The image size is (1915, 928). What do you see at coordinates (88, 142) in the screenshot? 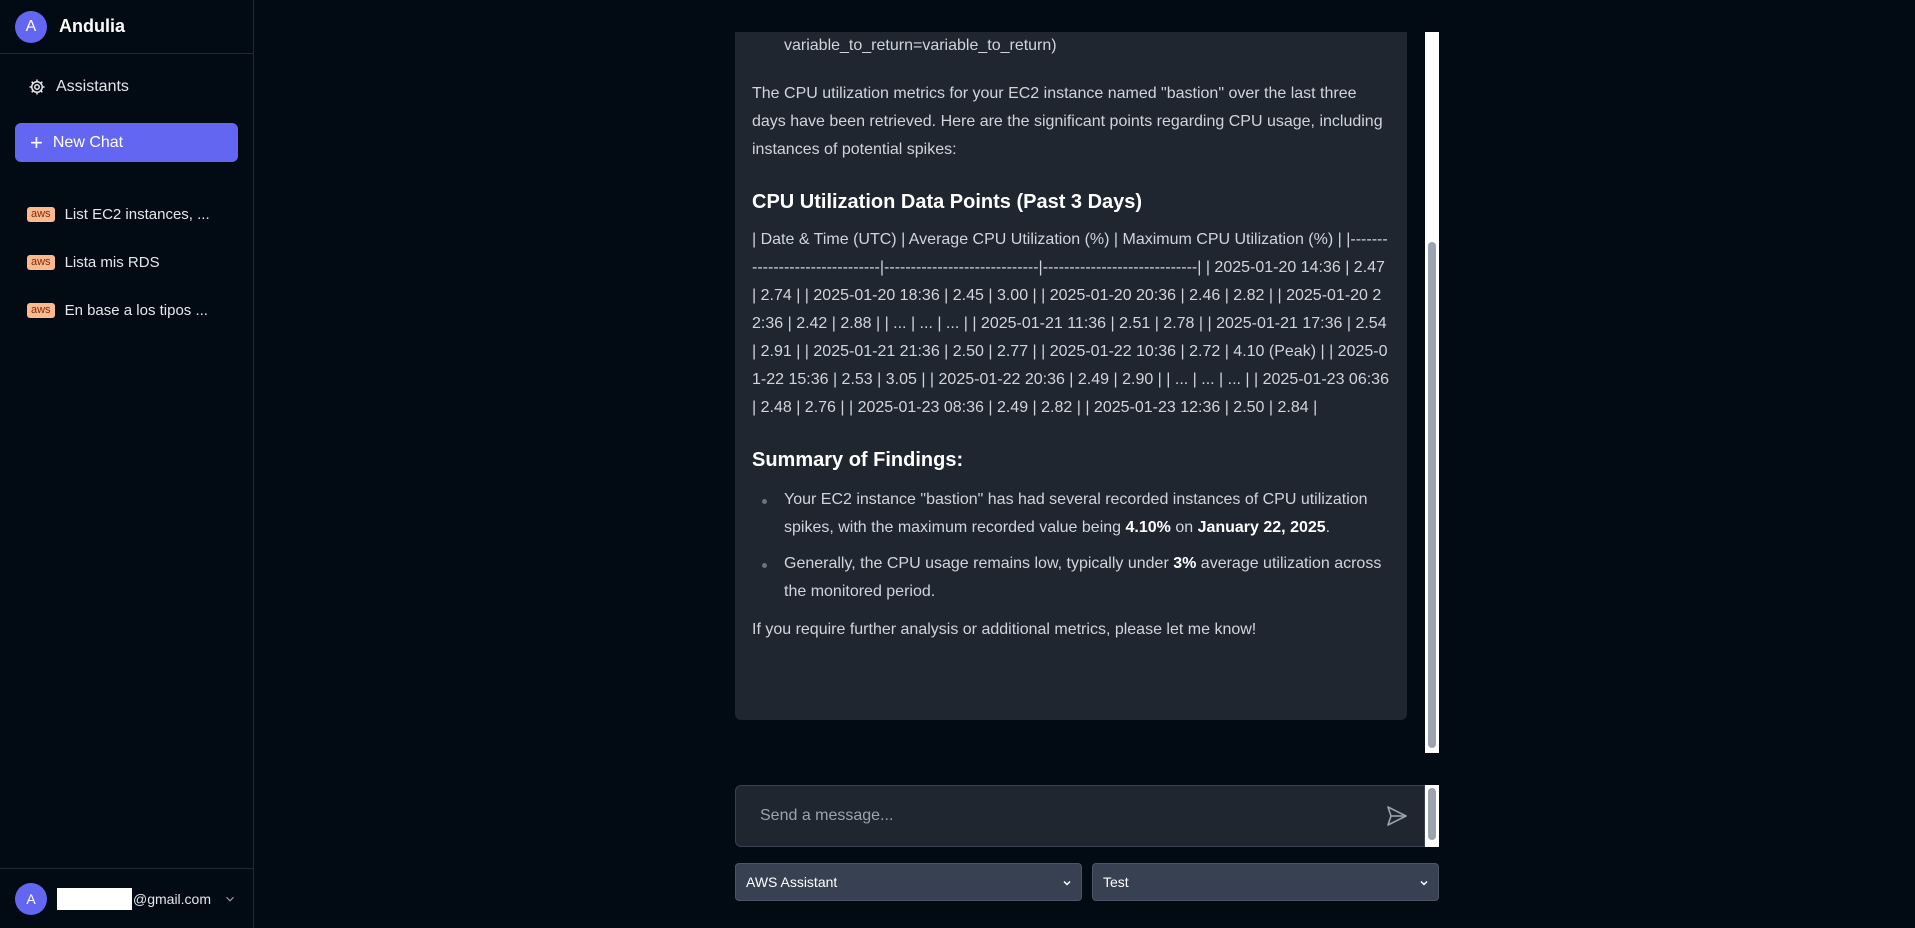
I see `new-chat-label: New Chat` at bounding box center [88, 142].